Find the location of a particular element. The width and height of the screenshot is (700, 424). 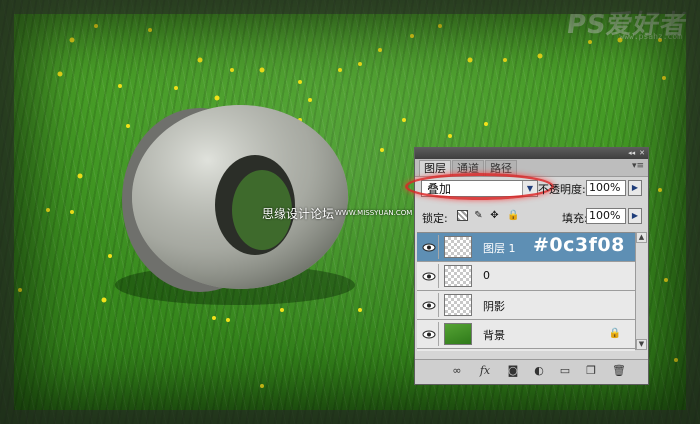

folder-icon: ▭ is located at coordinates (565, 371).